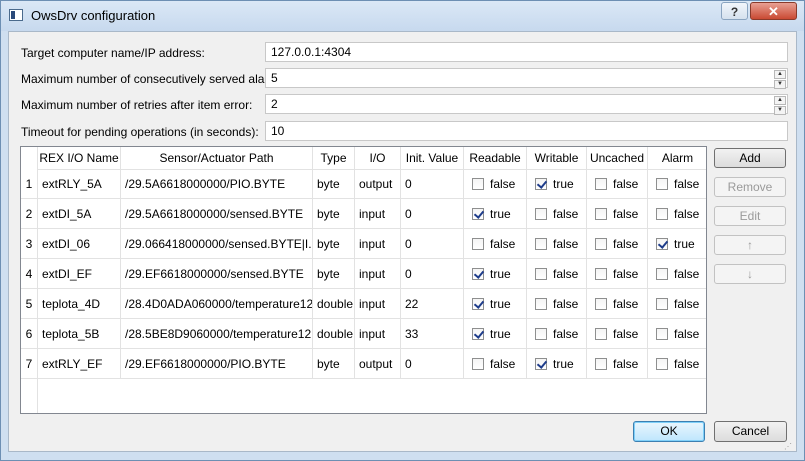 Image resolution: width=805 pixels, height=461 pixels. Describe the element at coordinates (402, 16) in the screenshot. I see `title-bar: OwsDrv configuration ? ✕` at that location.